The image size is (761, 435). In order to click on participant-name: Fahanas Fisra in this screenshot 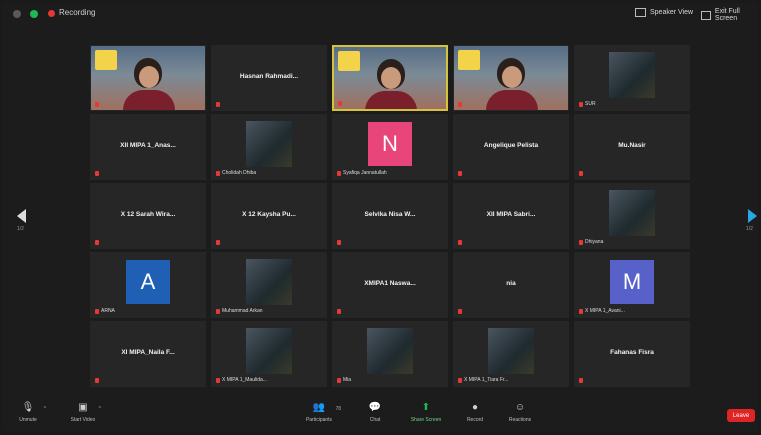, I will do `click(632, 352)`.